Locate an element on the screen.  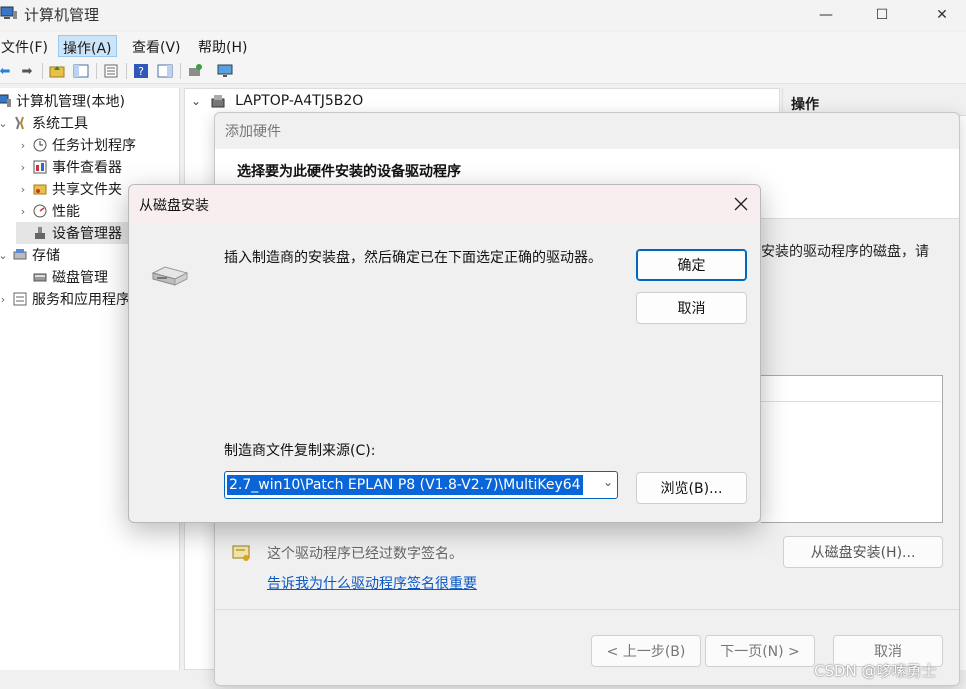
wizard-heading: 选择要为此硬件安装的设备驱动程序 is located at coordinates (349, 172).